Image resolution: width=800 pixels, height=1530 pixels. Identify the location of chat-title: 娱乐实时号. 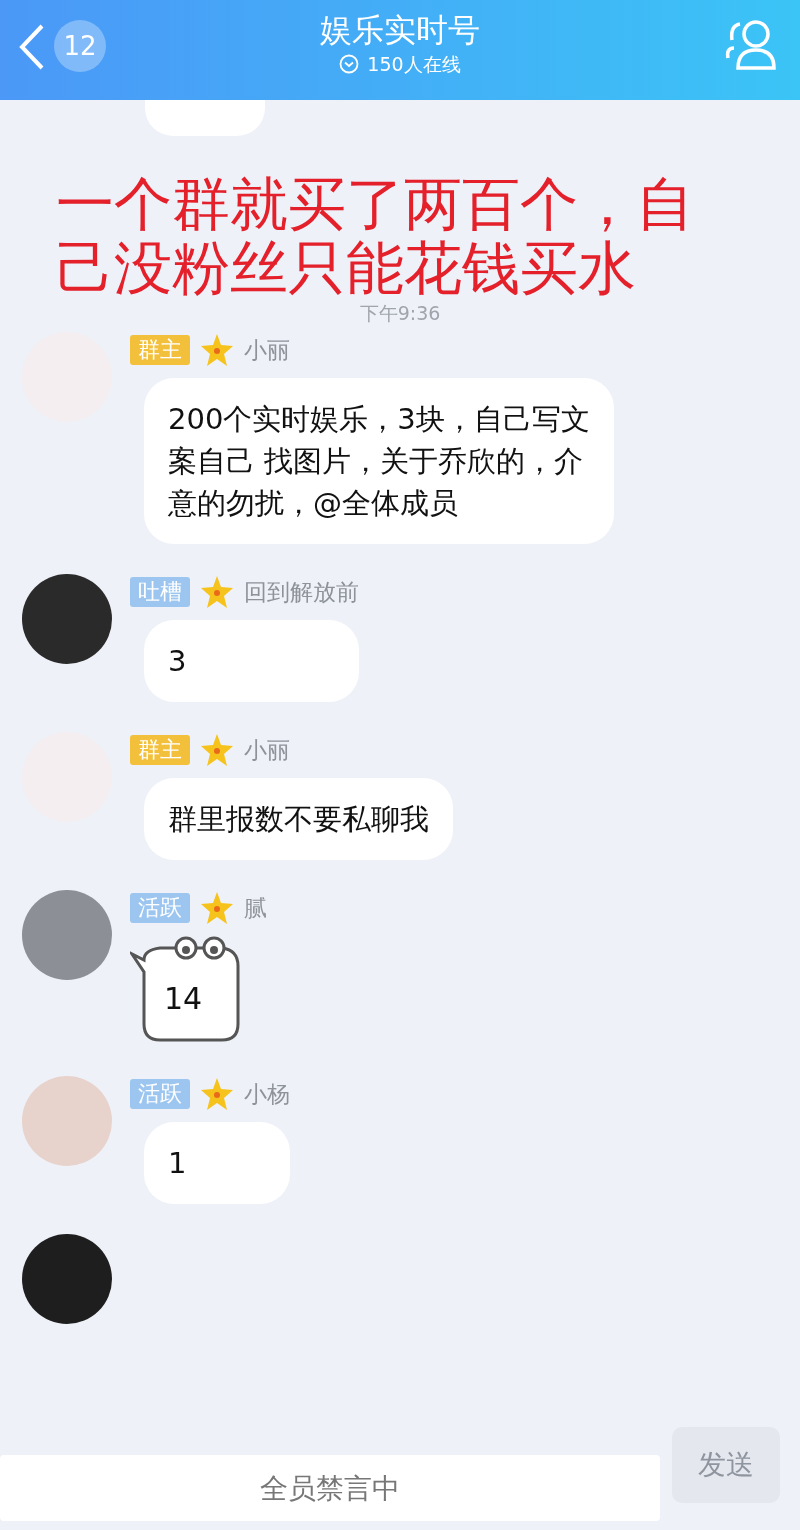
(400, 30).